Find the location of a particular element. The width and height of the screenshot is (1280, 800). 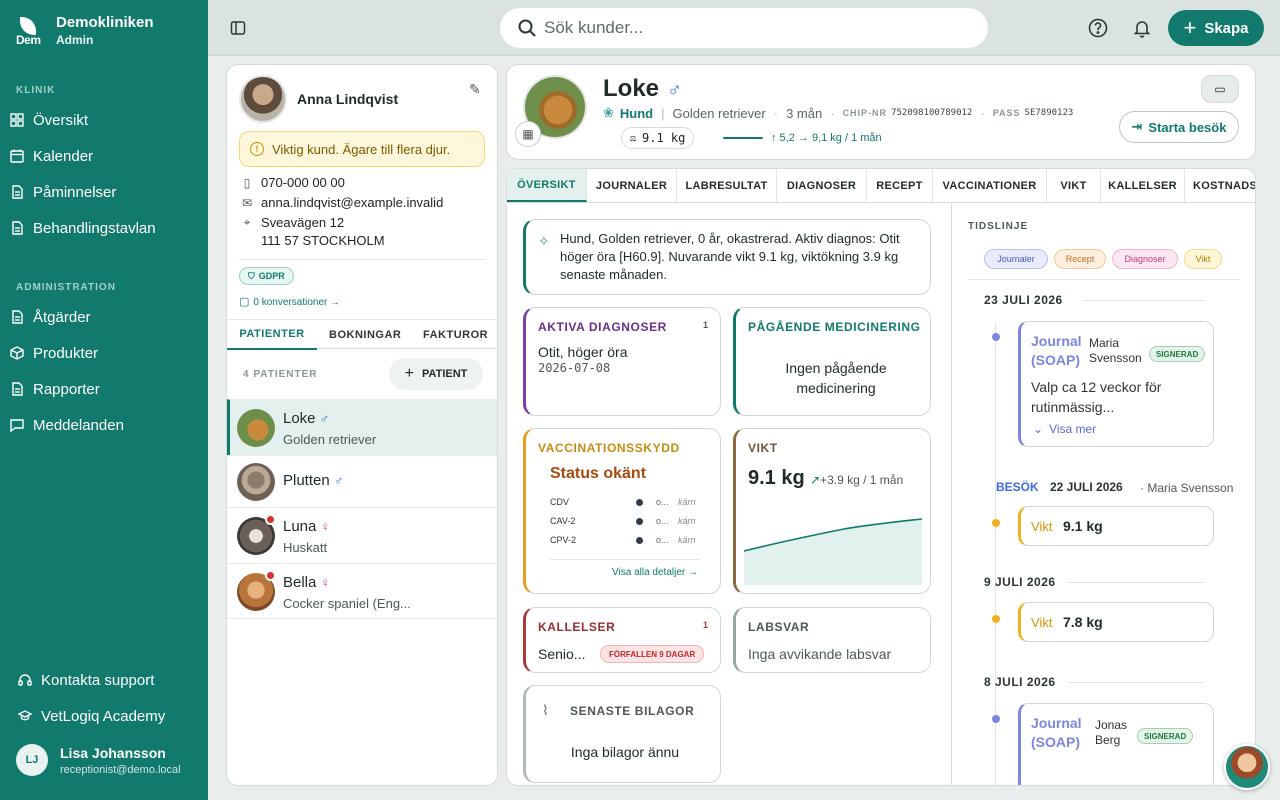

mail-icon: ✉ is located at coordinates (247, 202).